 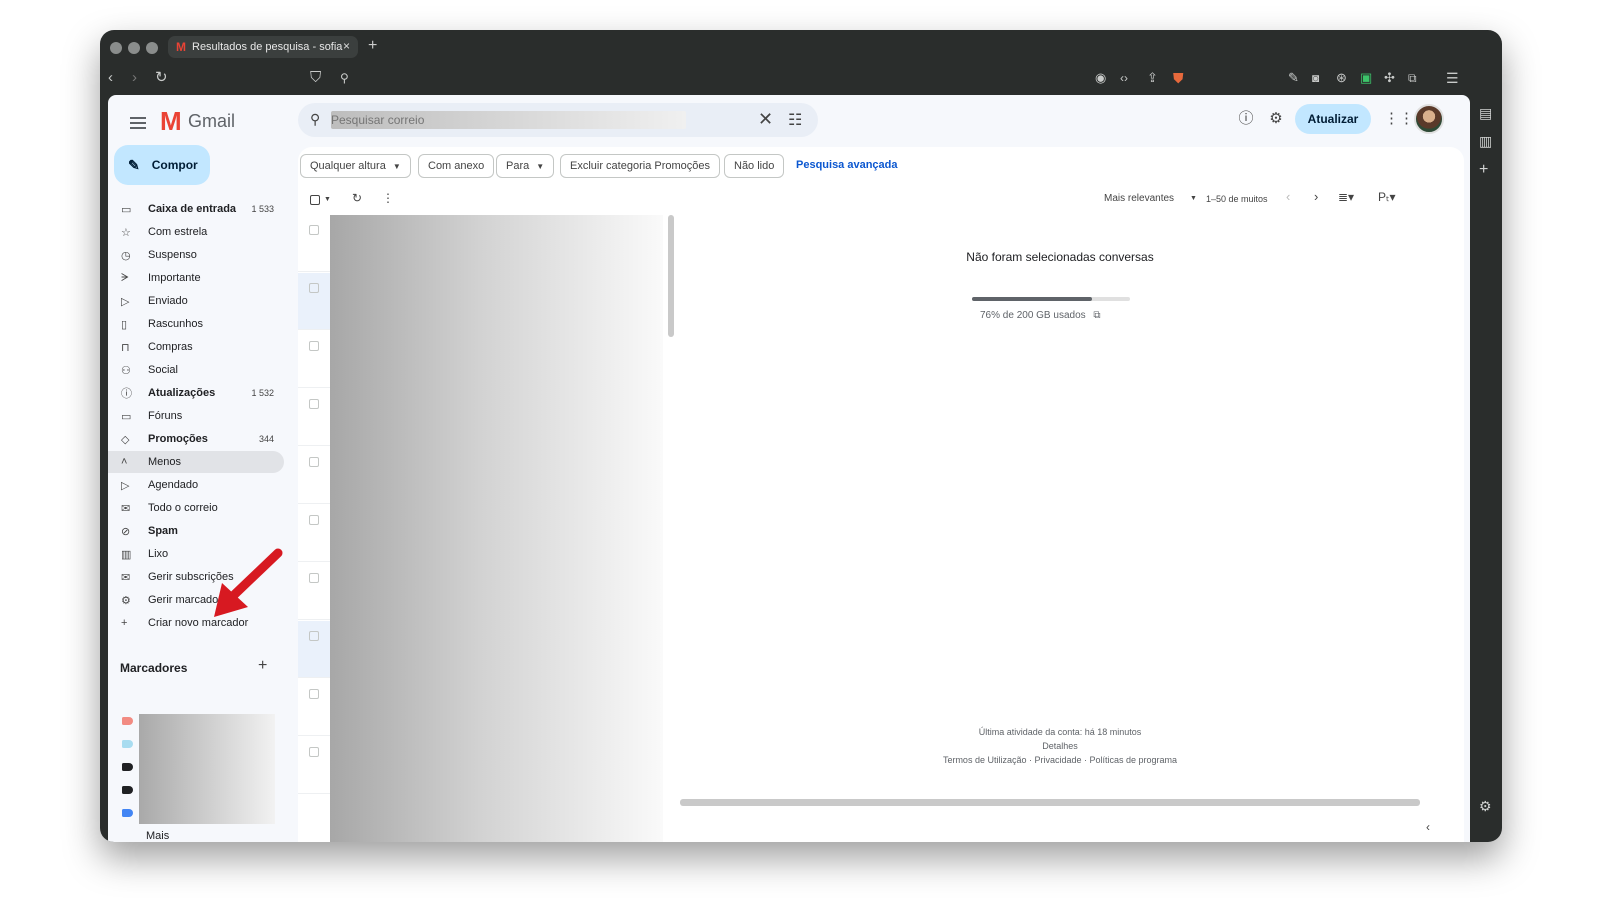 What do you see at coordinates (1152, 78) in the screenshot?
I see `share-icon: ⇪` at bounding box center [1152, 78].